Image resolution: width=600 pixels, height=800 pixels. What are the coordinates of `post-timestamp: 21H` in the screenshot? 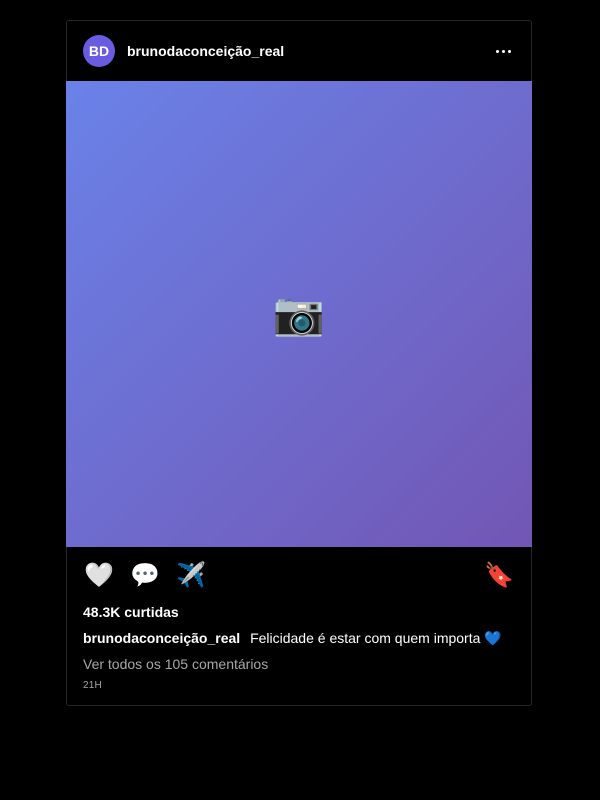 It's located at (92, 685).